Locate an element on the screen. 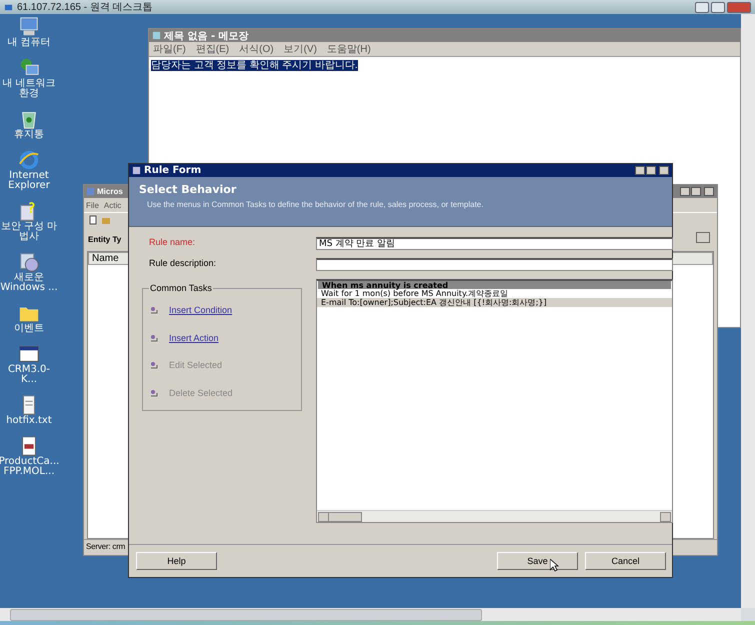 This screenshot has height=625, width=755. desktop-icon-label: 내 네트워크 환경 is located at coordinates (29, 89).